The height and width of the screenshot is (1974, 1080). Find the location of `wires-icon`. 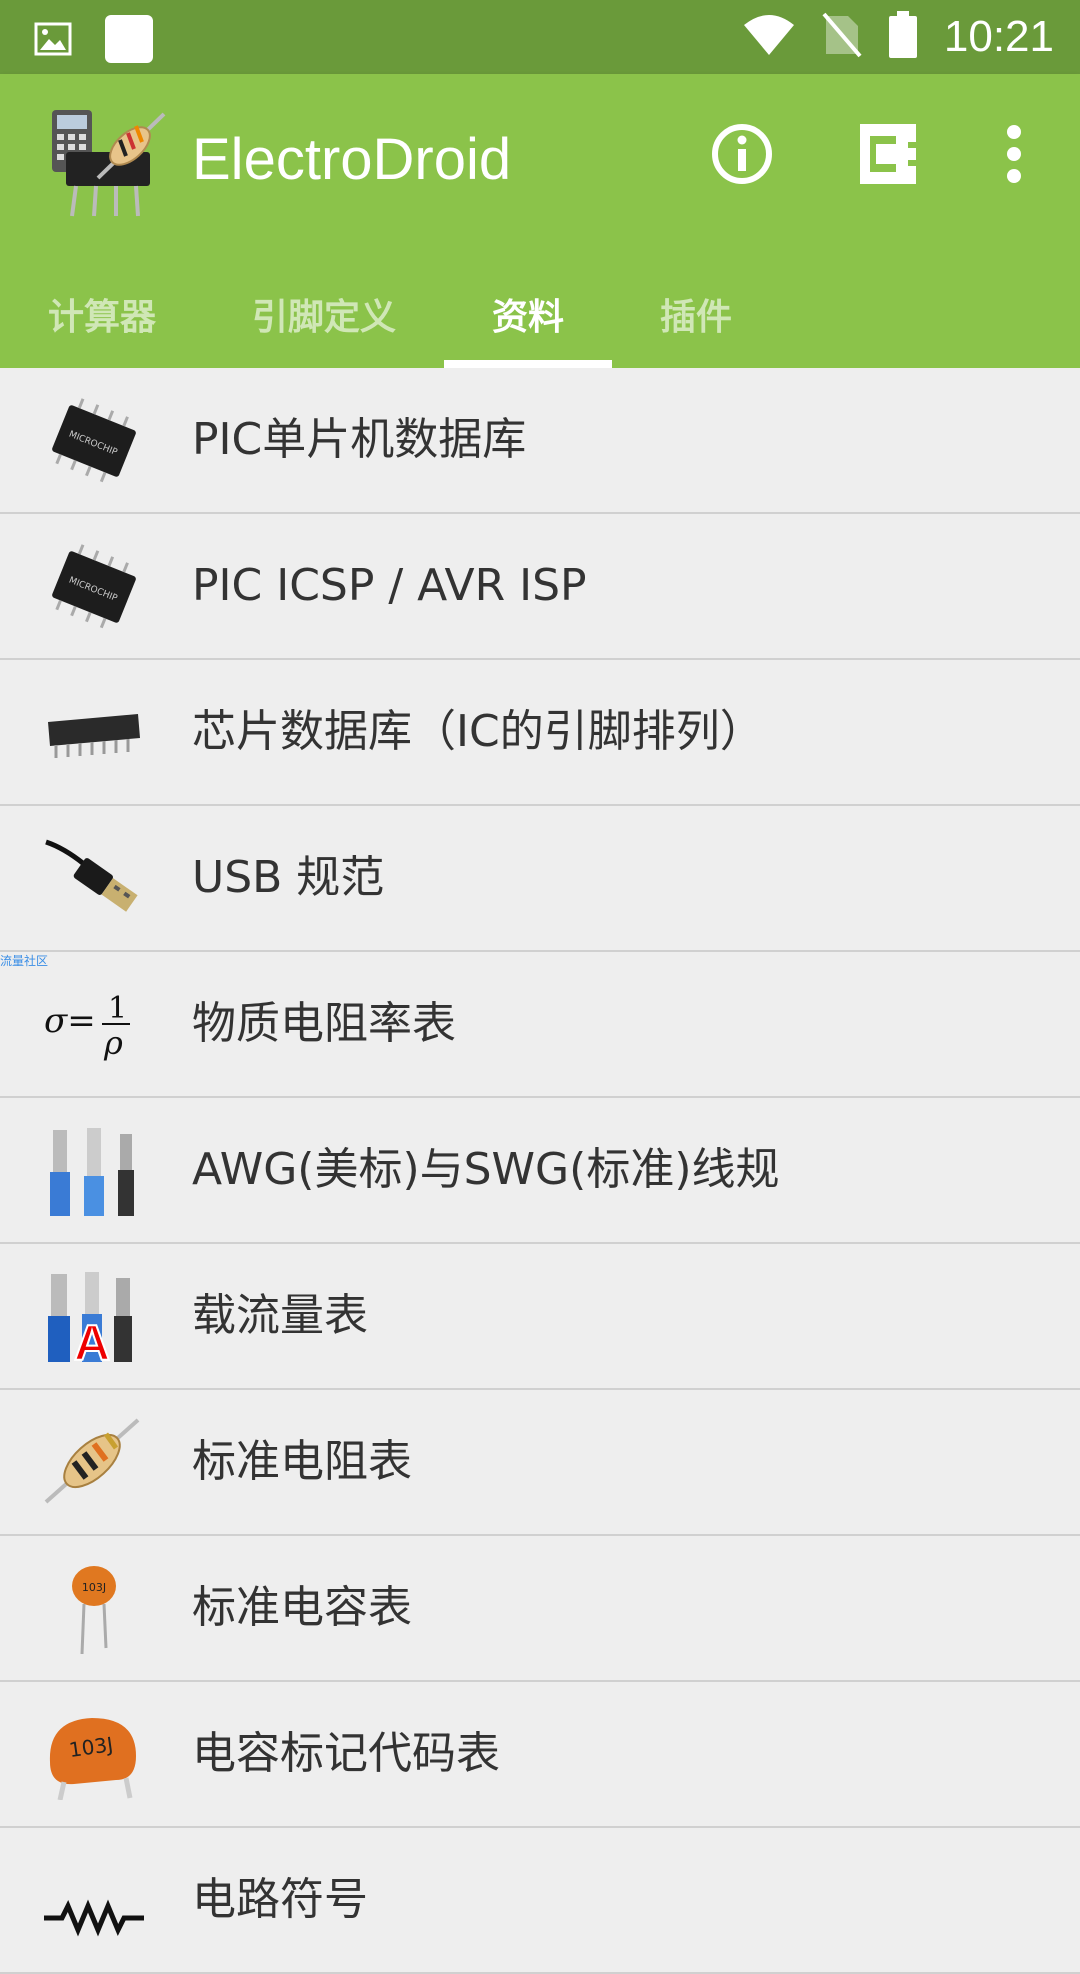

wires-icon is located at coordinates (94, 1171).